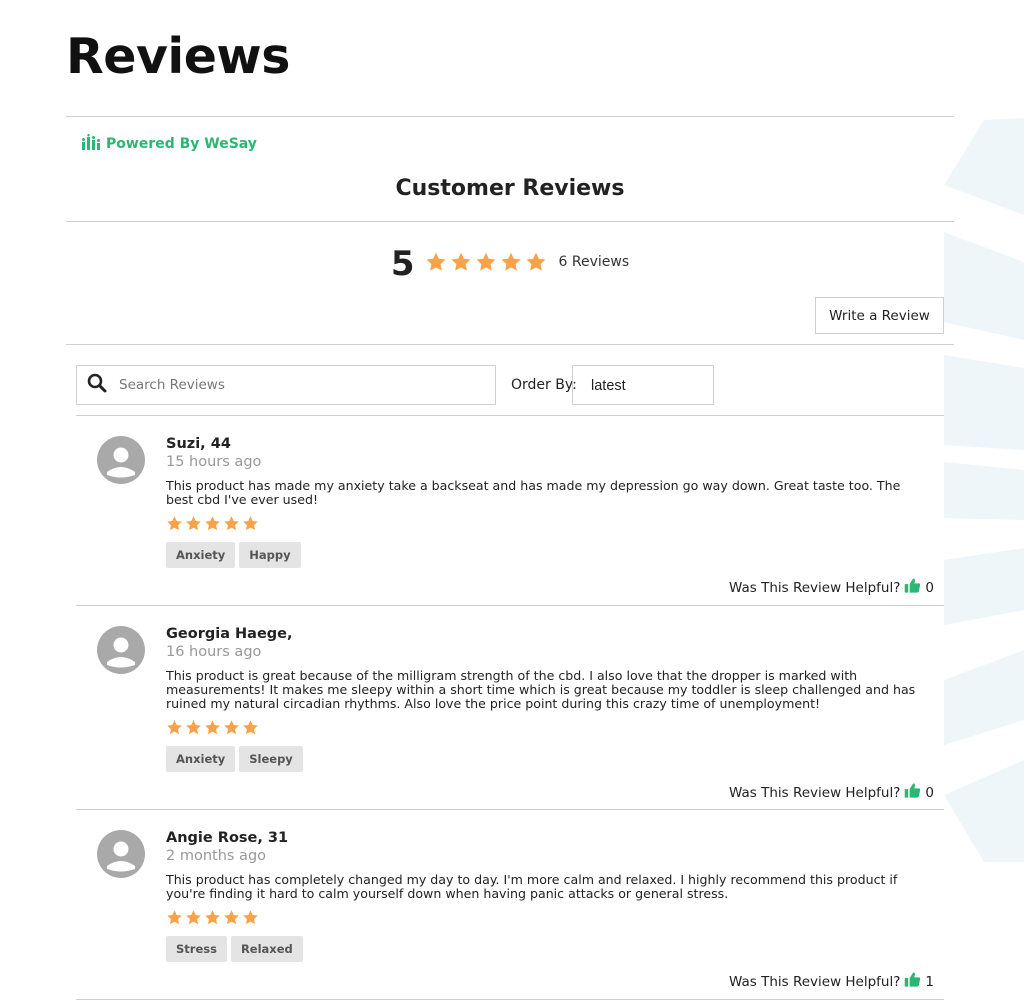 This screenshot has height=1000, width=1024. I want to click on powered-by-label: Powered By WeSay, so click(181, 144).